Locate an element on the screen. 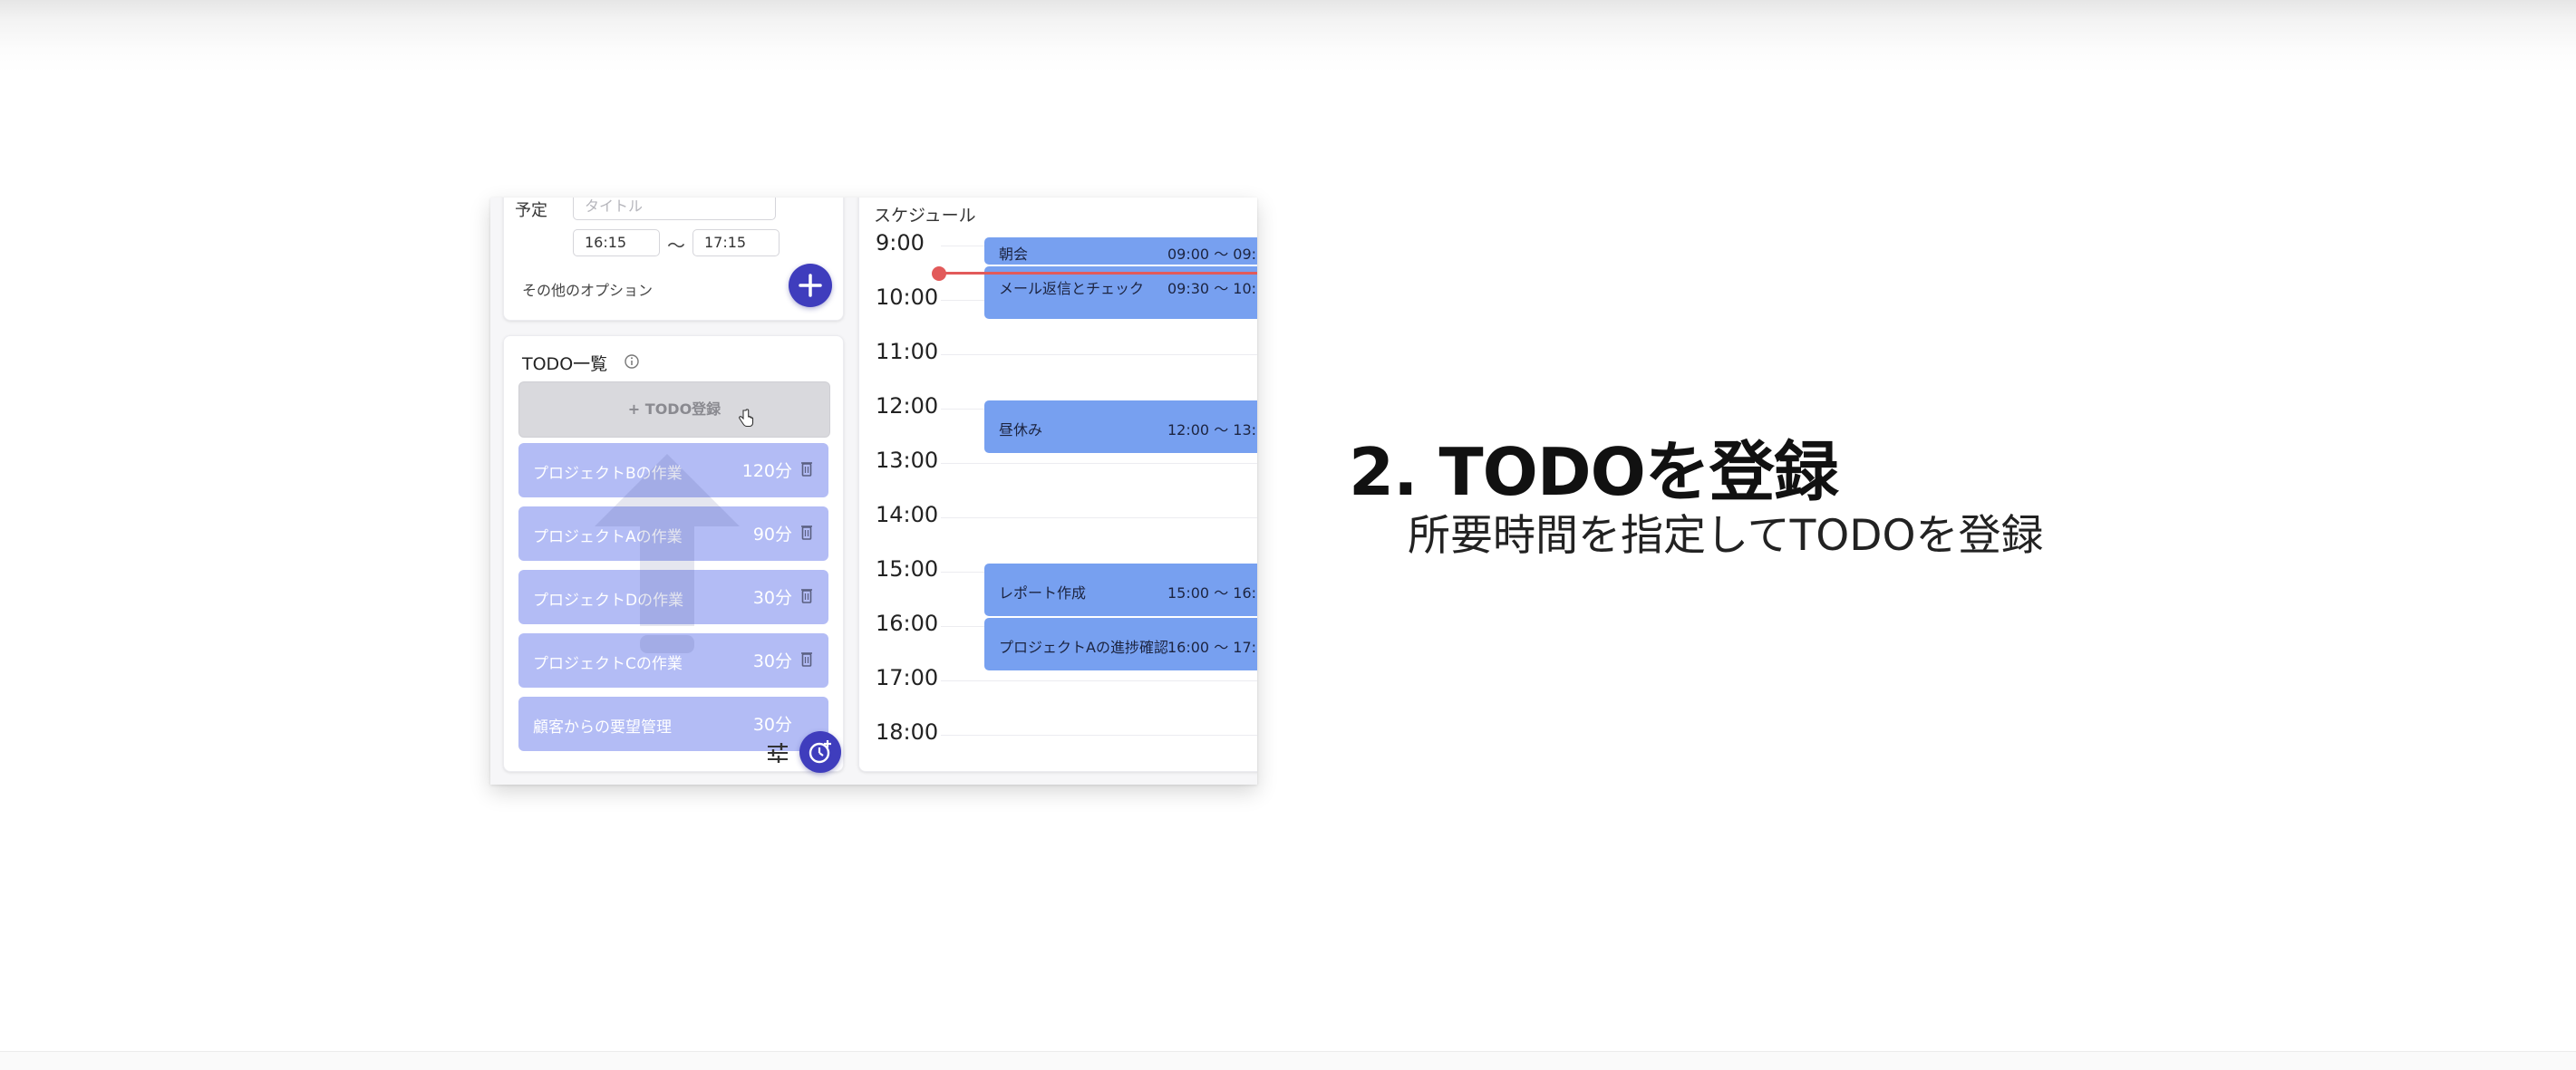 This screenshot has height=1070, width=2576. bottom-divider is located at coordinates (1288, 1060).